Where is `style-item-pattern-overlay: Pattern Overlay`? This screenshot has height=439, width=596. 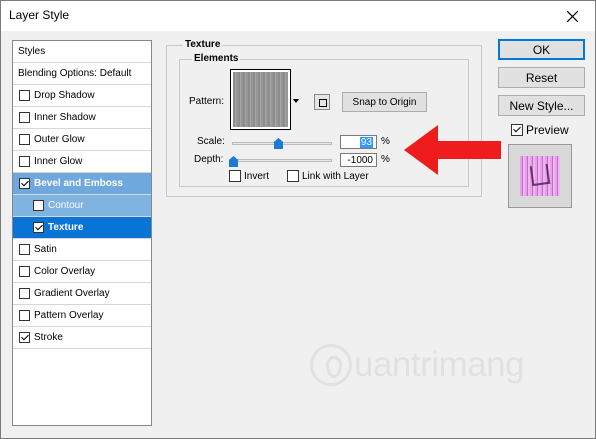 style-item-pattern-overlay: Pattern Overlay is located at coordinates (82, 316).